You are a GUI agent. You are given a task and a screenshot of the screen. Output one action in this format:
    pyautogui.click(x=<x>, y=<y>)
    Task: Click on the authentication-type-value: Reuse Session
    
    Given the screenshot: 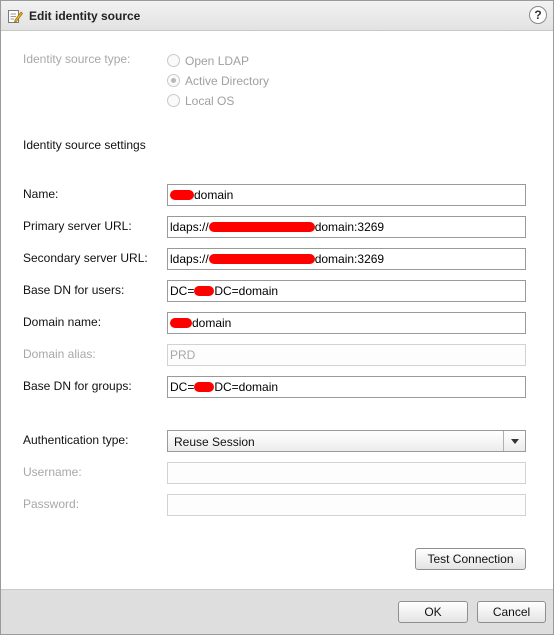 What is the action you would take?
    pyautogui.click(x=214, y=442)
    